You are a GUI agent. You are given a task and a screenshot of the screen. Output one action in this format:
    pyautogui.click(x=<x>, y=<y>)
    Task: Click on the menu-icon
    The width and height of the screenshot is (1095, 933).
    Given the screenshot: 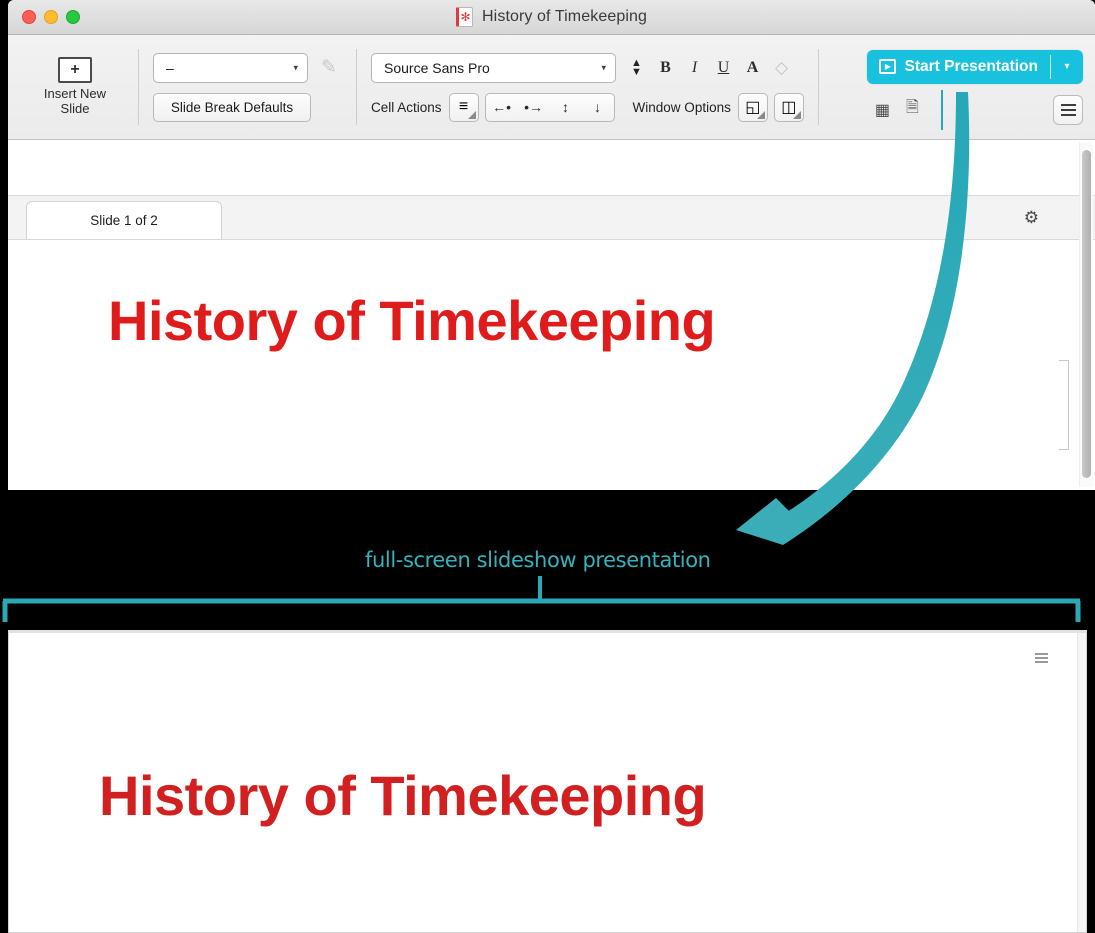 What is the action you would take?
    pyautogui.click(x=1068, y=109)
    